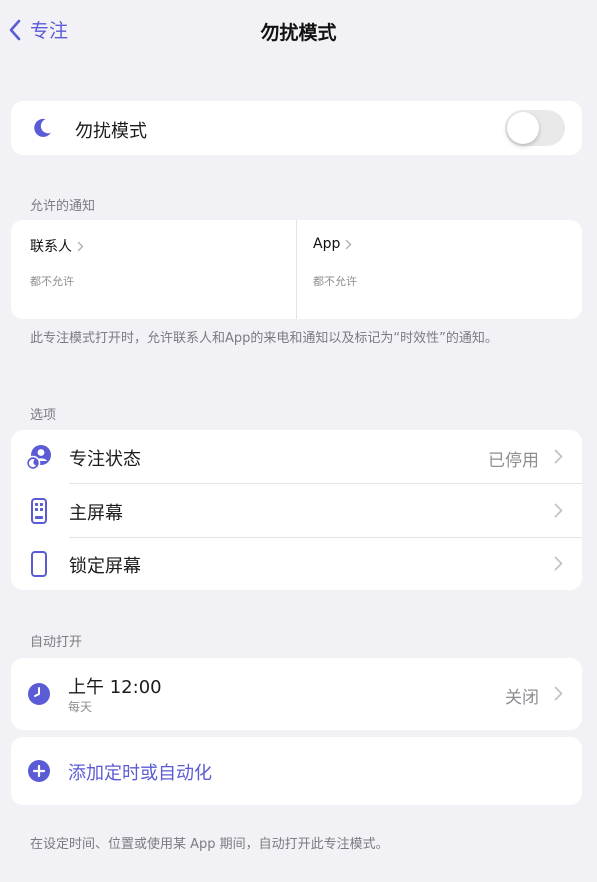 This screenshot has height=882, width=597. Describe the element at coordinates (153, 269) in the screenshot. I see `allowed-people: 联系人 都不允许` at that location.